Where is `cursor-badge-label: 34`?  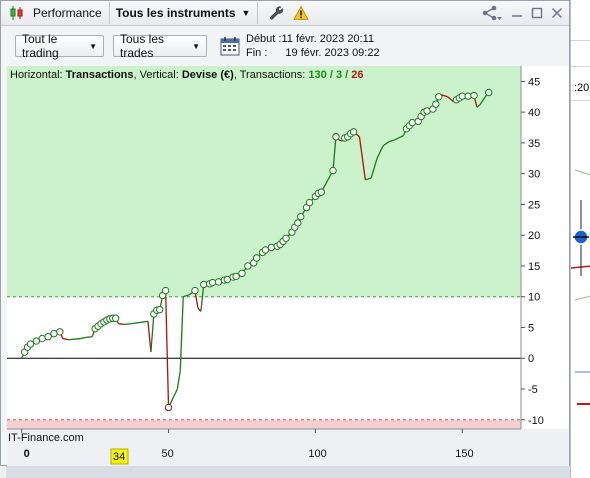 cursor-badge-label: 34 is located at coordinates (119, 457).